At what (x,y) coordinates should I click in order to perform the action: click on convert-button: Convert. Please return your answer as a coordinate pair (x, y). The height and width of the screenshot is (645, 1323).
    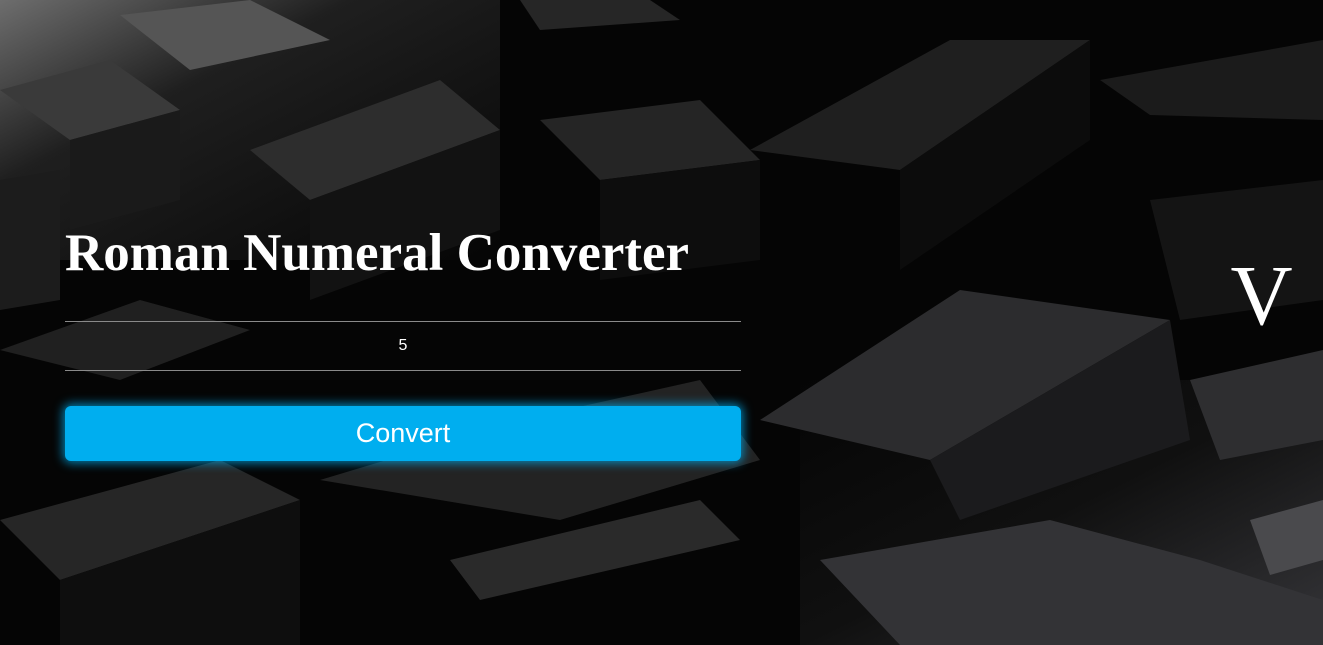
    Looking at the image, I should click on (403, 433).